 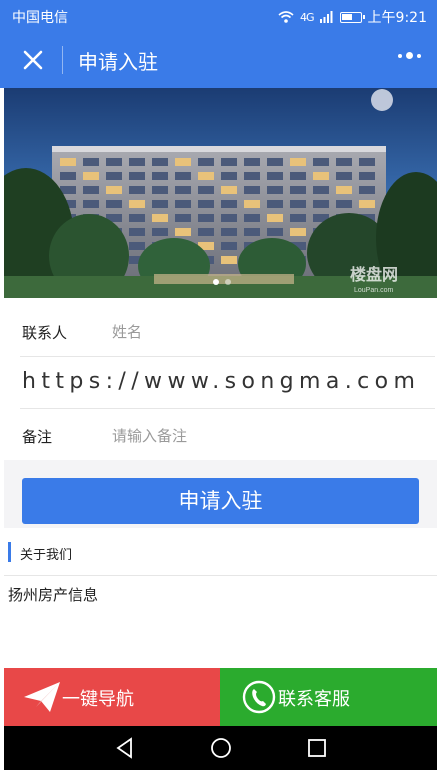 What do you see at coordinates (317, 748) in the screenshot?
I see `recents-icon` at bounding box center [317, 748].